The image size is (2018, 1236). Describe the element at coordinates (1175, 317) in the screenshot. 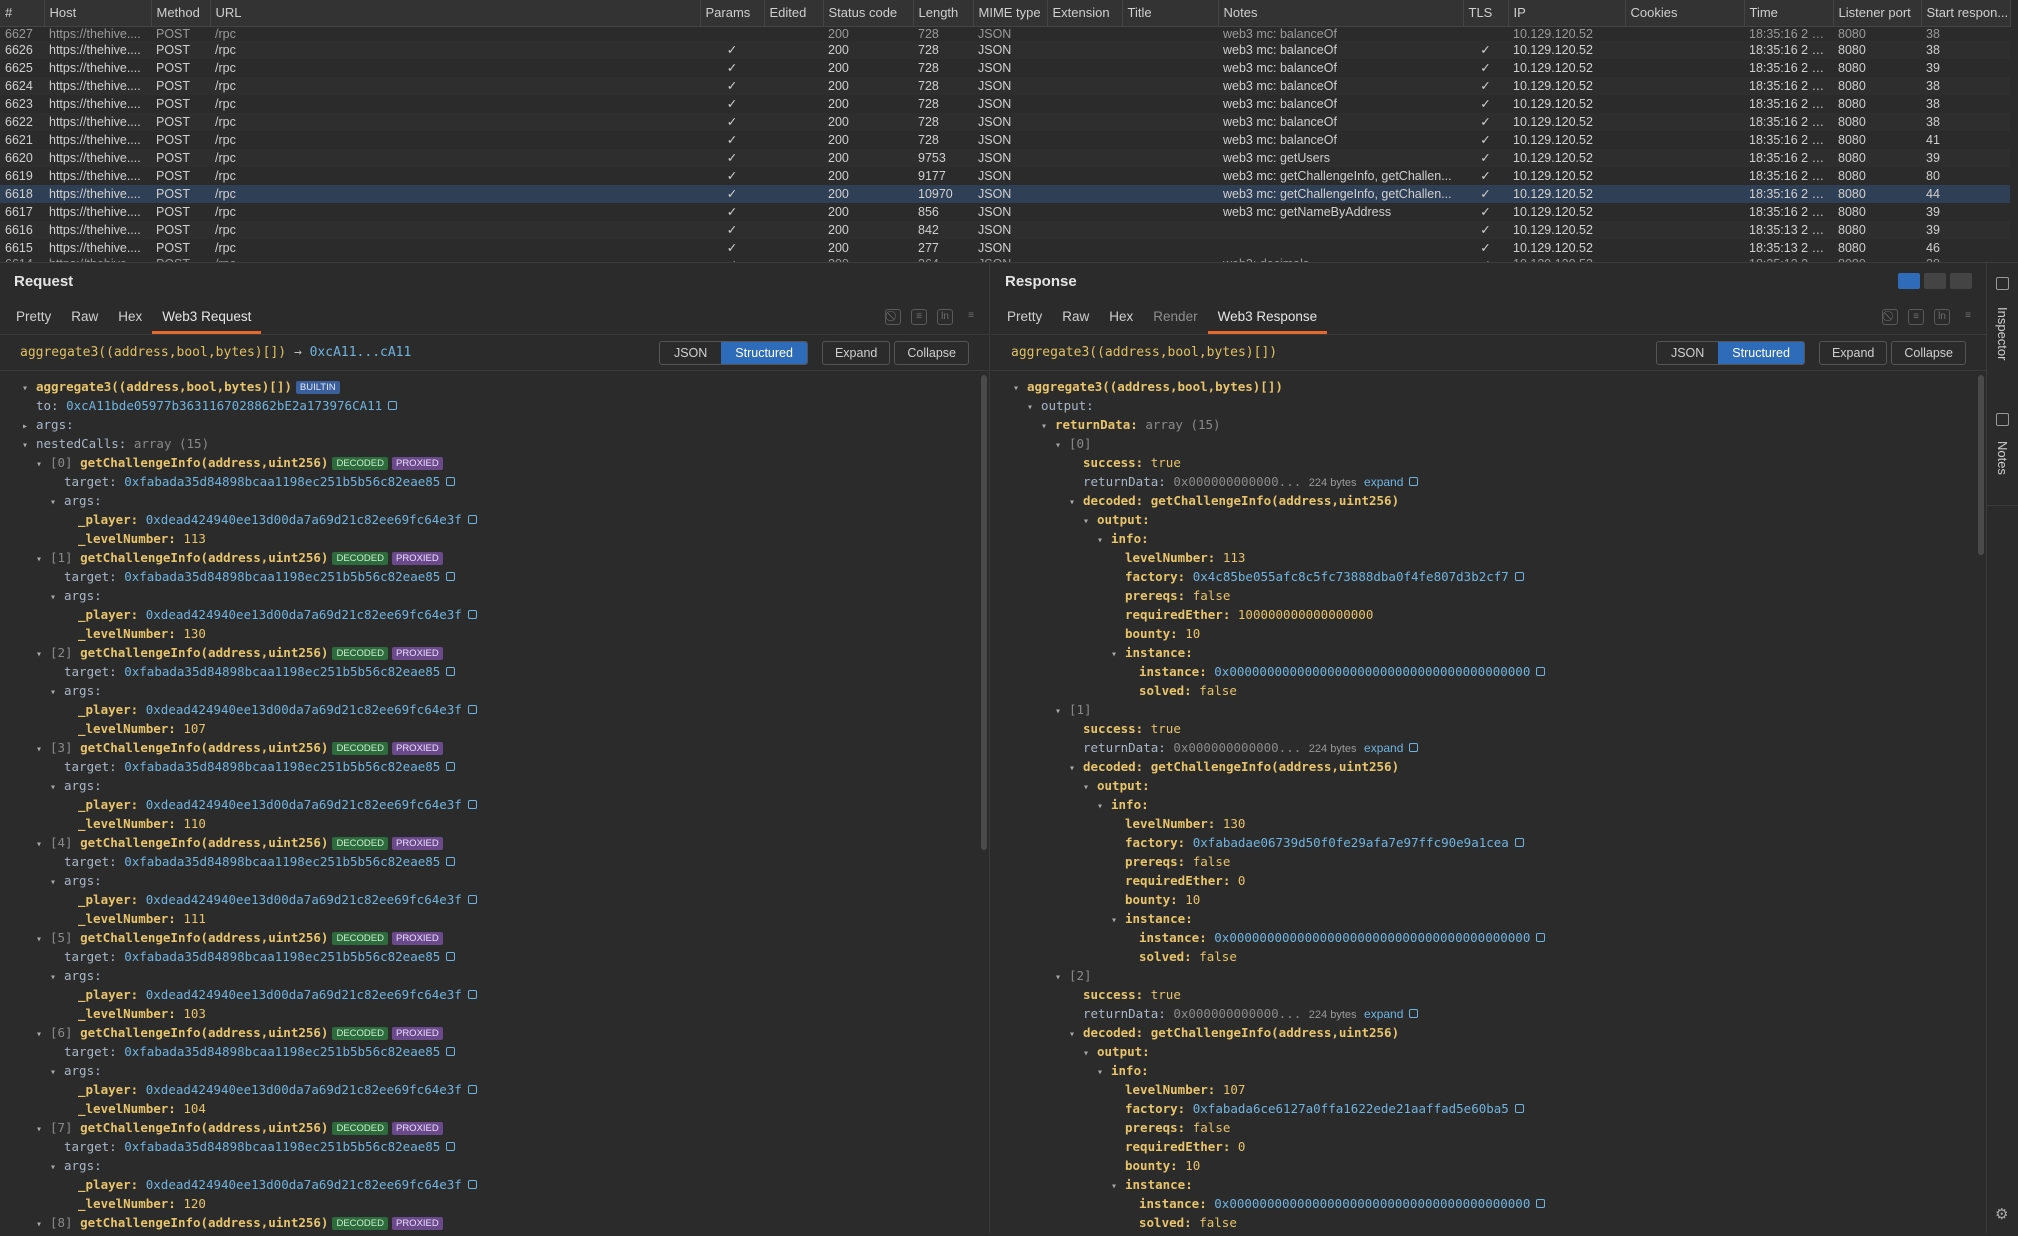

I see `tab-render: Render` at that location.